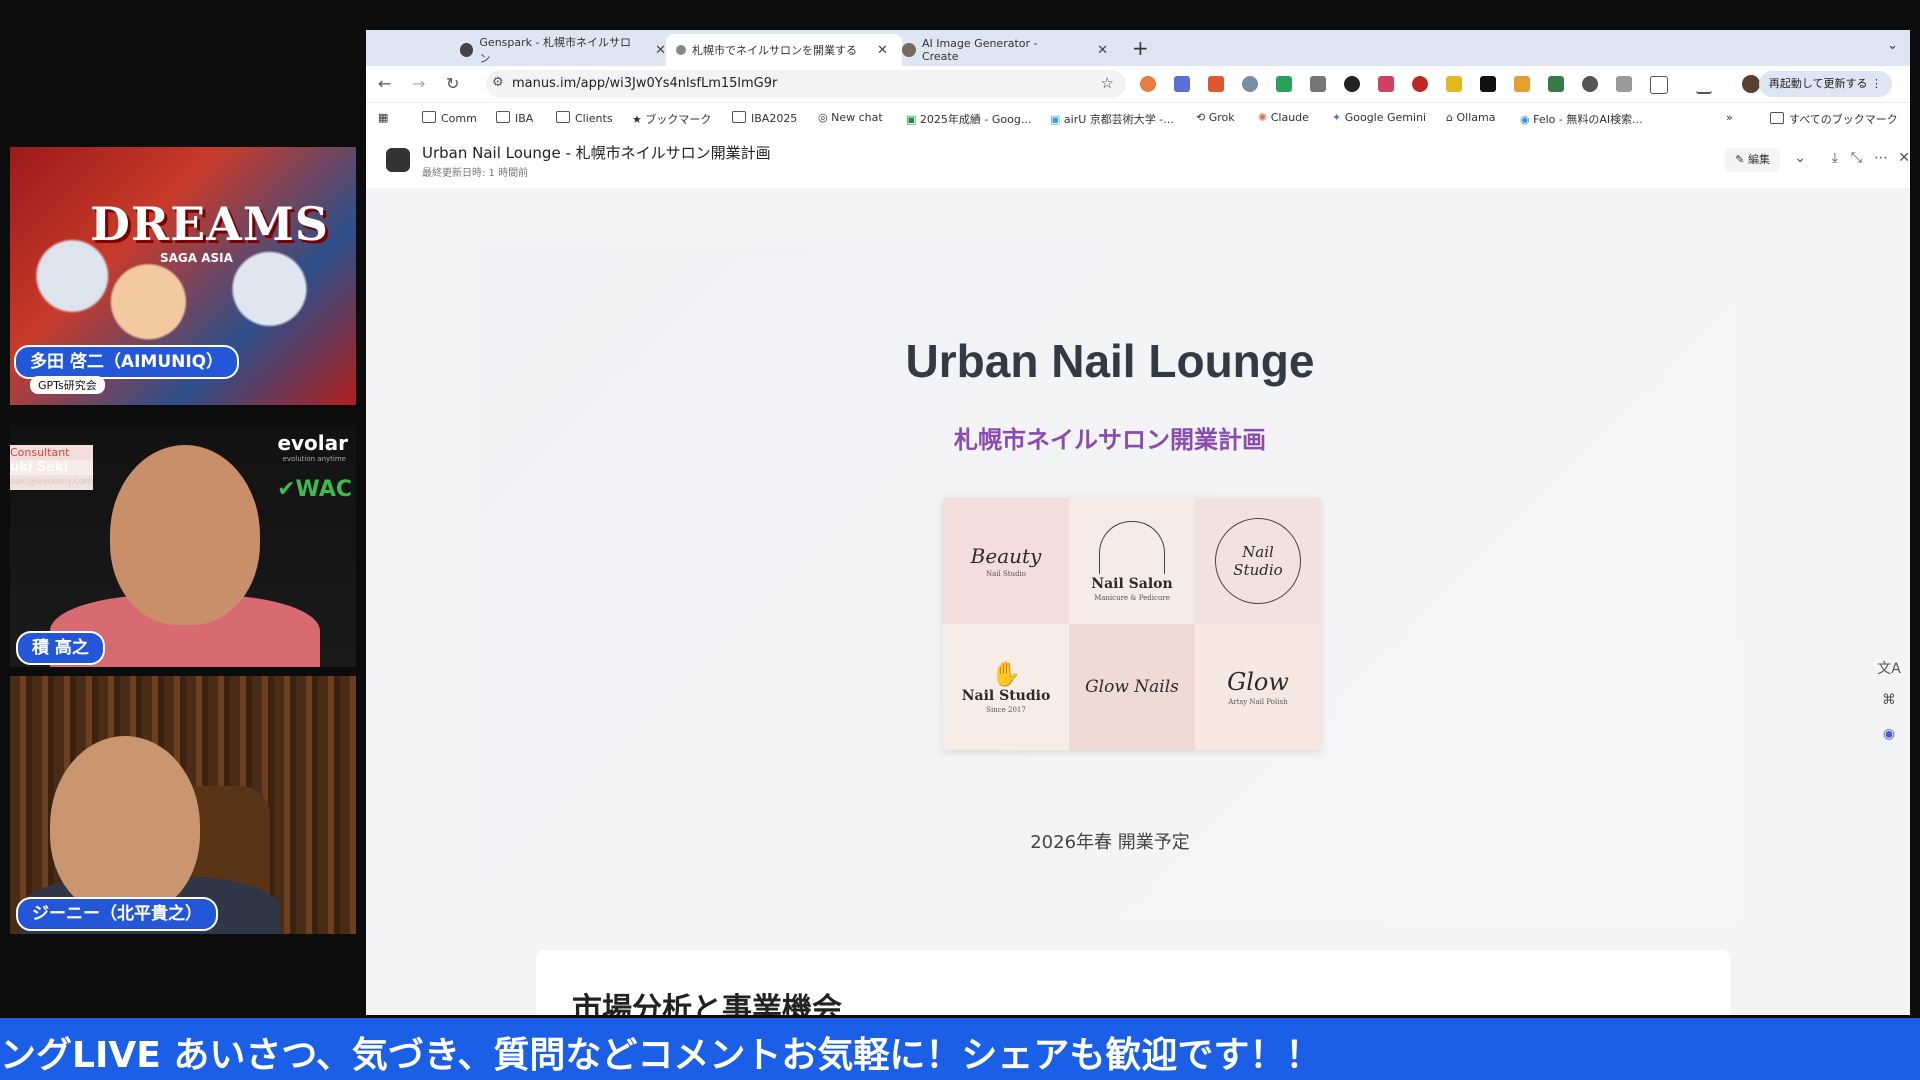 The width and height of the screenshot is (1920, 1080). What do you see at coordinates (596, 153) in the screenshot?
I see `document-title: Urban Nail Lounge - 札幌市ネイルサロン開業計画` at bounding box center [596, 153].